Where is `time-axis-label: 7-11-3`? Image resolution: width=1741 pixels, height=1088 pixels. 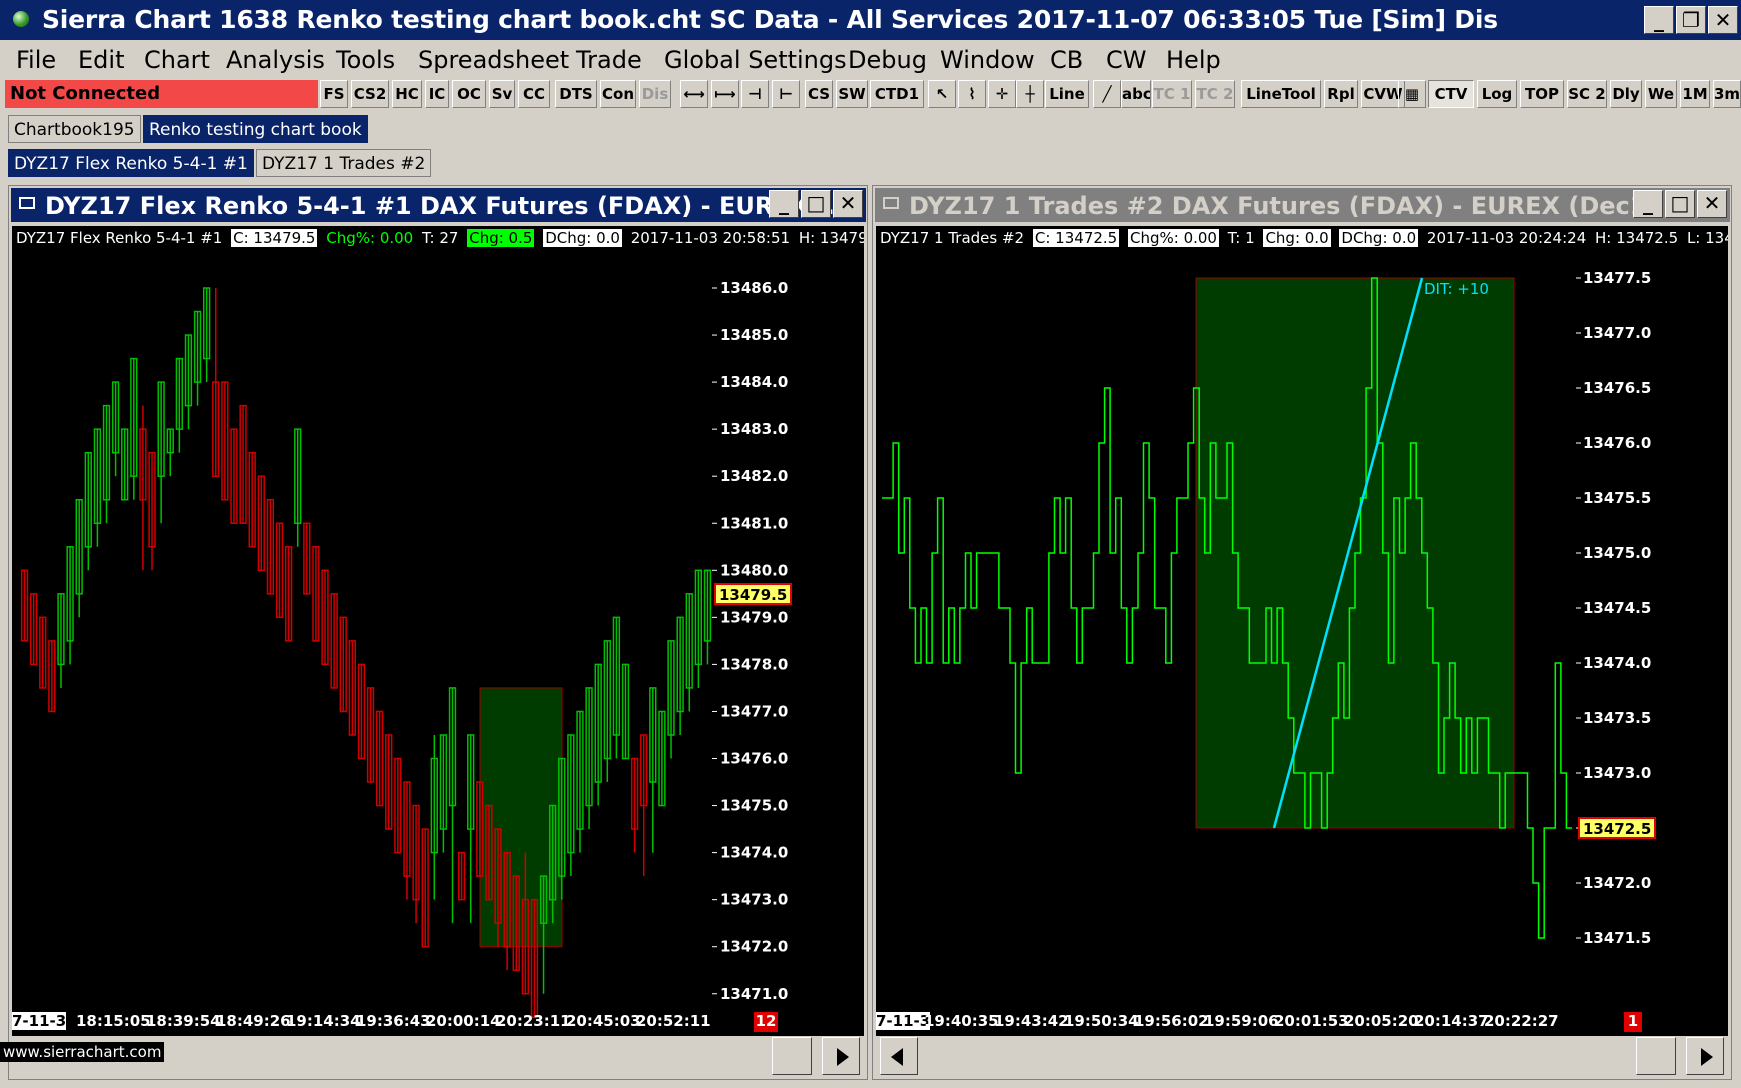
time-axis-label: 7-11-3 is located at coordinates (903, 1021).